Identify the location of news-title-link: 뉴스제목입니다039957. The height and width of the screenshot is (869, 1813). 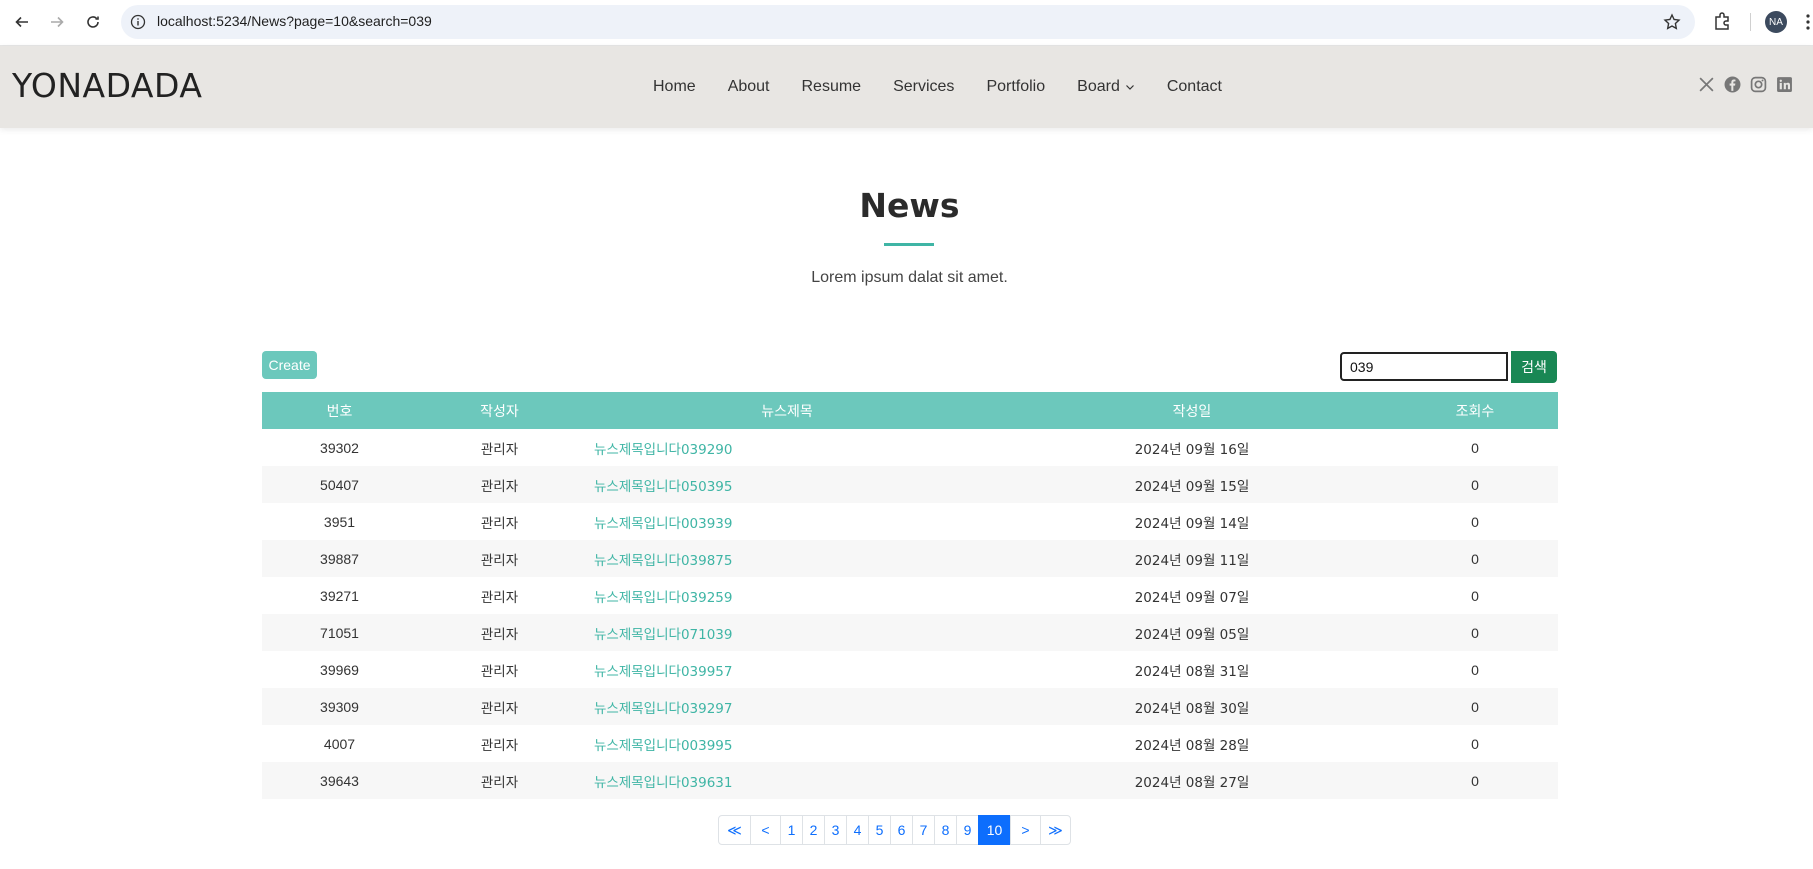
(663, 672).